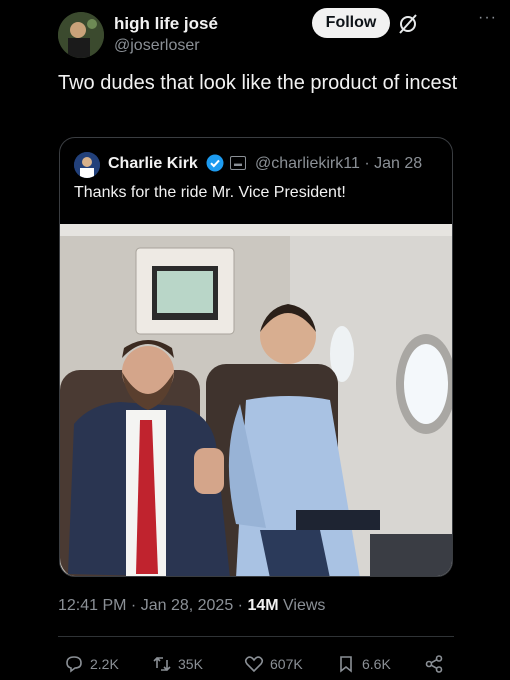  What do you see at coordinates (284, 32) in the screenshot?
I see `post-header: high life josé @joserloser Follow ···` at bounding box center [284, 32].